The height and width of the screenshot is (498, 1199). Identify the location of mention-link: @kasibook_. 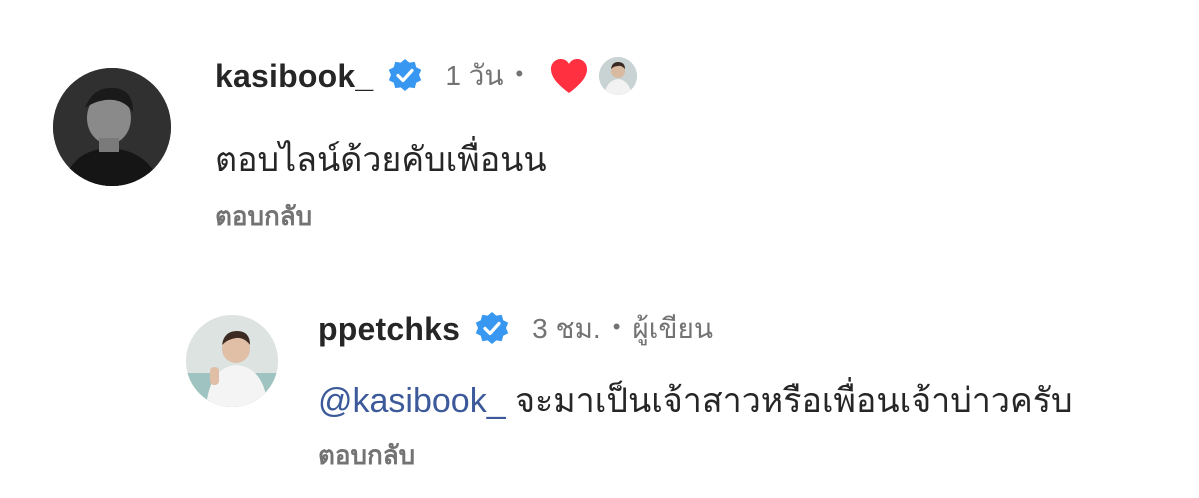
(412, 401).